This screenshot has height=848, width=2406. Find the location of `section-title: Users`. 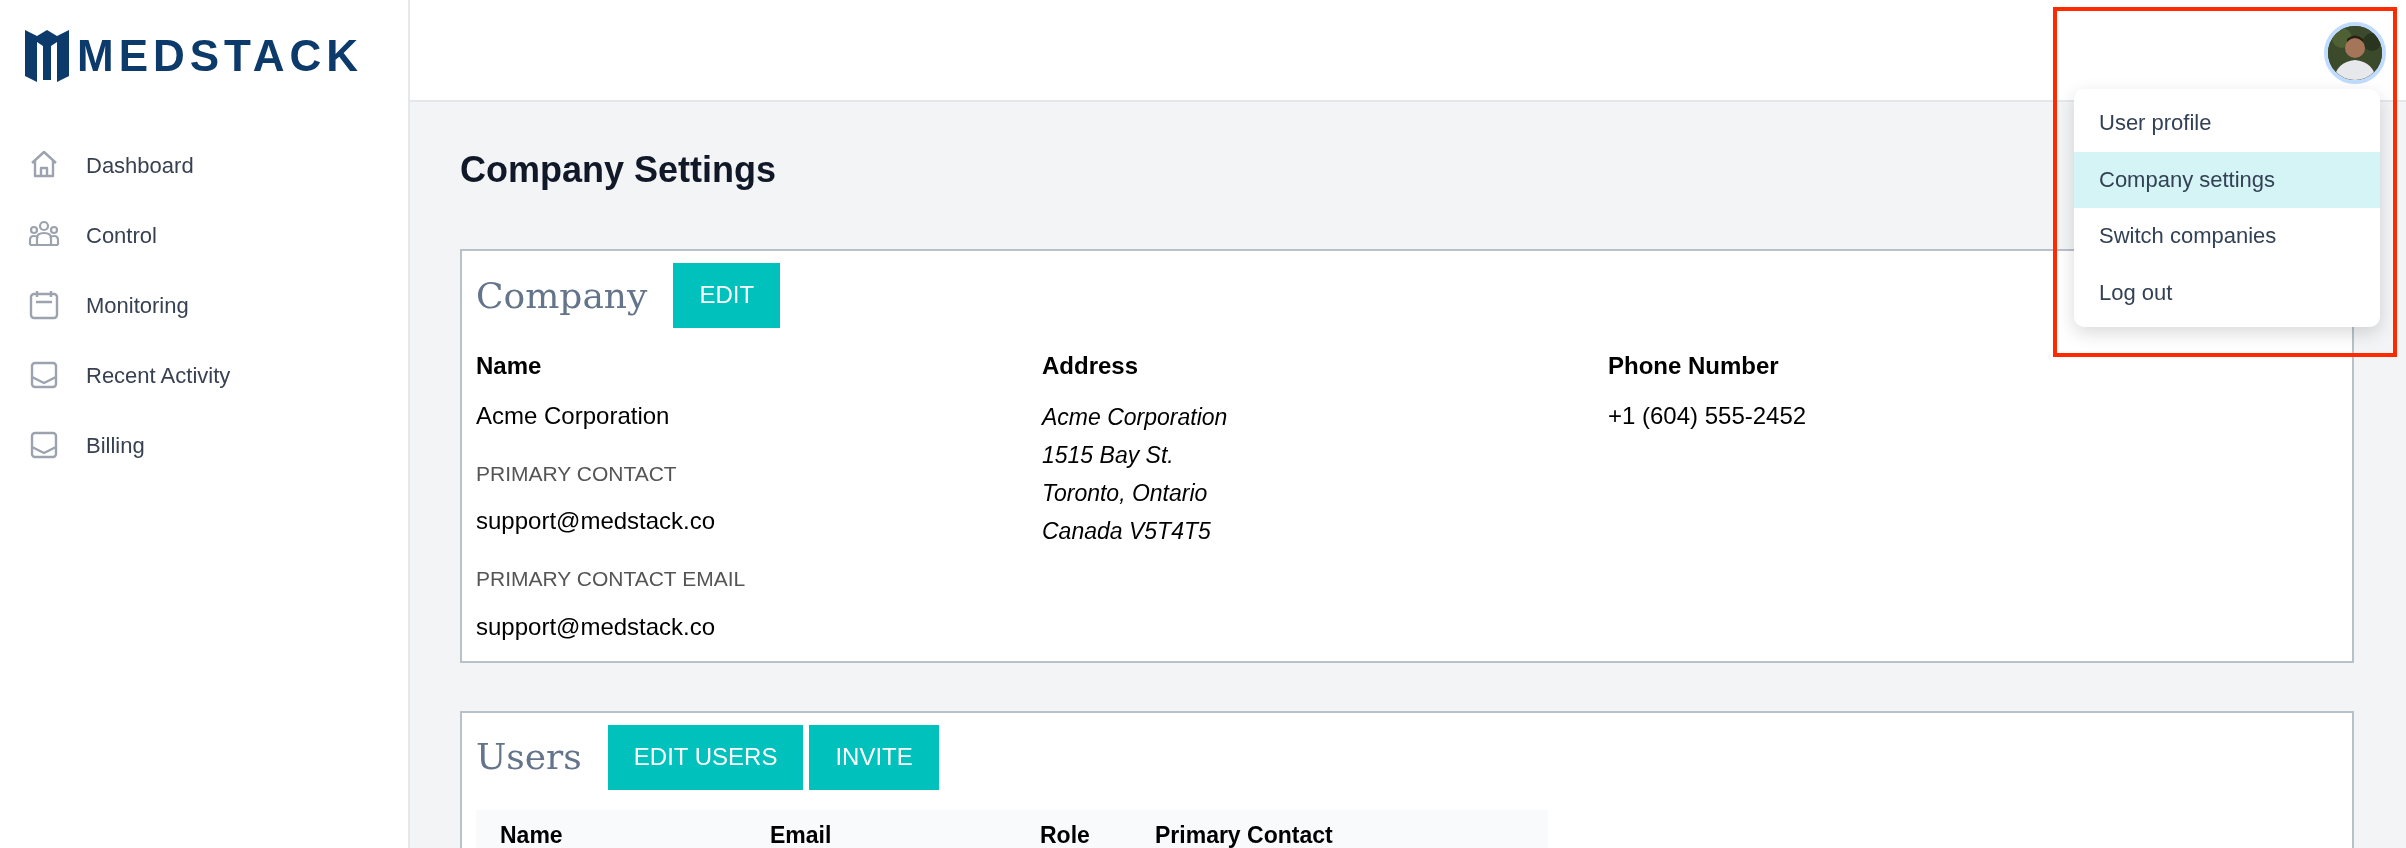

section-title: Users is located at coordinates (529, 757).